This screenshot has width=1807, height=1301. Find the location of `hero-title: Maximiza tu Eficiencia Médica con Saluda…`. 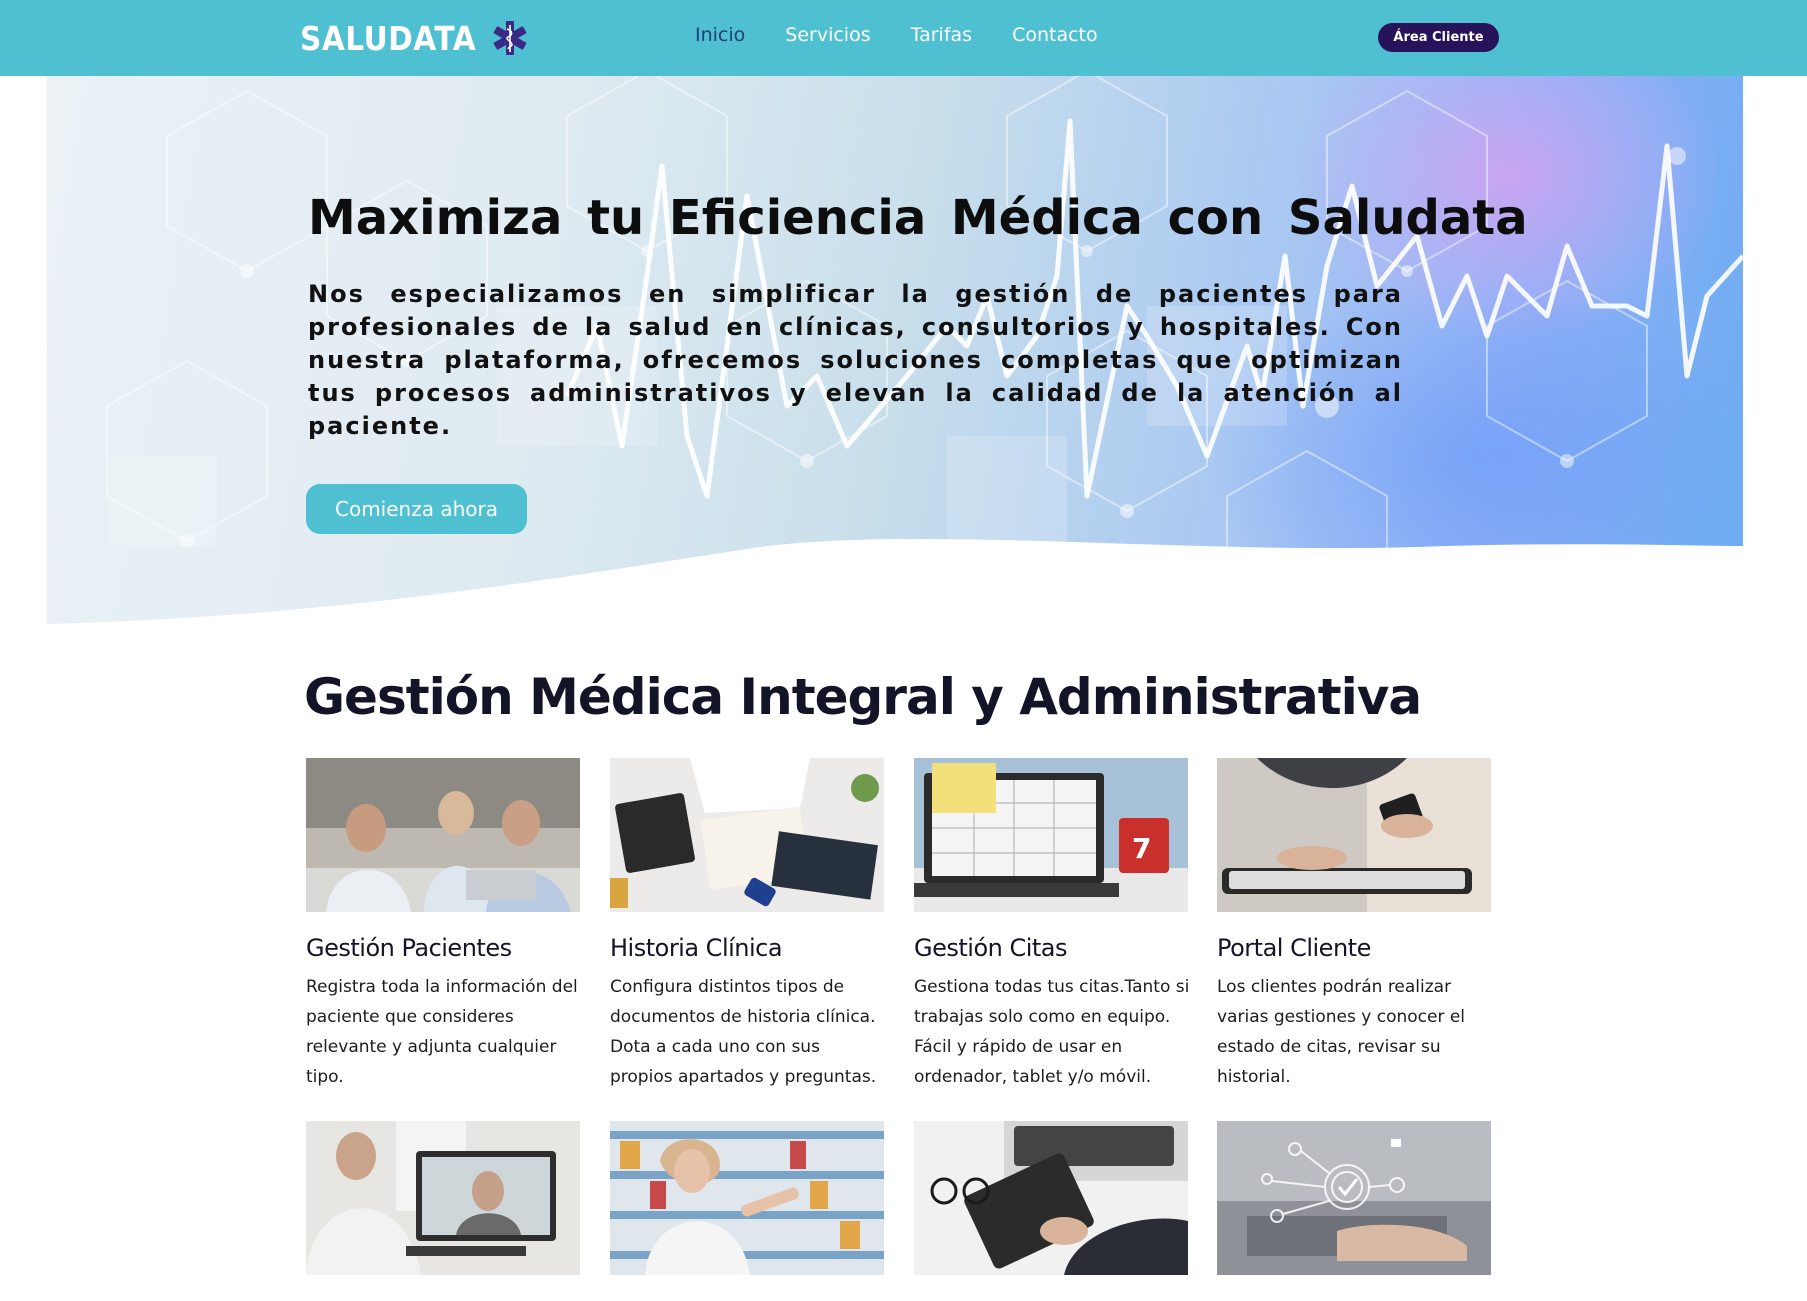

hero-title: Maximiza tu Eficiencia Médica con Saluda… is located at coordinates (918, 218).